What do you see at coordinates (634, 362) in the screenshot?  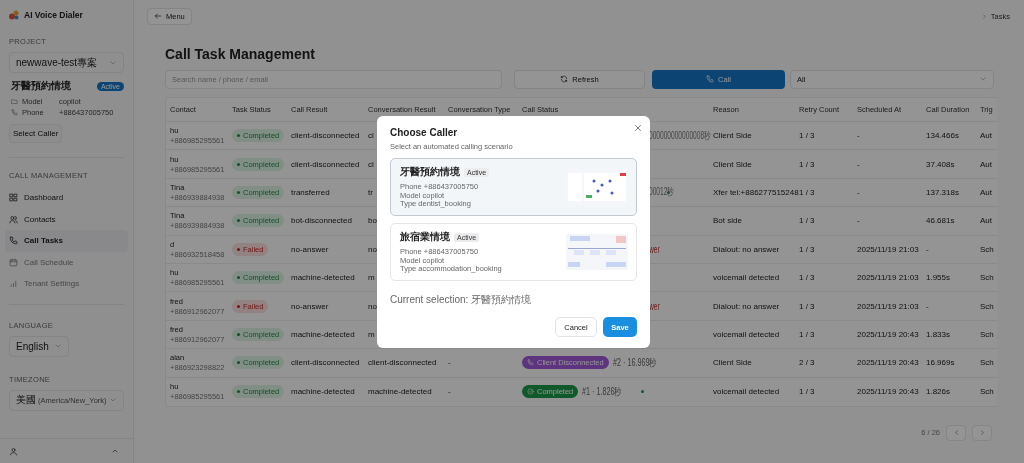 I see `call-detail: #2 · 16.969秒` at bounding box center [634, 362].